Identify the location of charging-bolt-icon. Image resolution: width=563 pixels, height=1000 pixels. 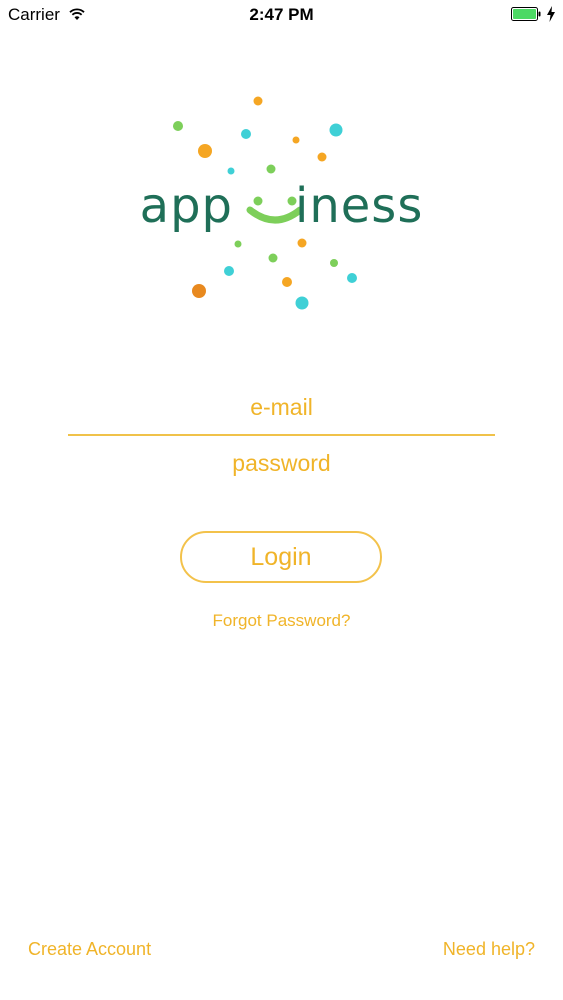
(551, 14).